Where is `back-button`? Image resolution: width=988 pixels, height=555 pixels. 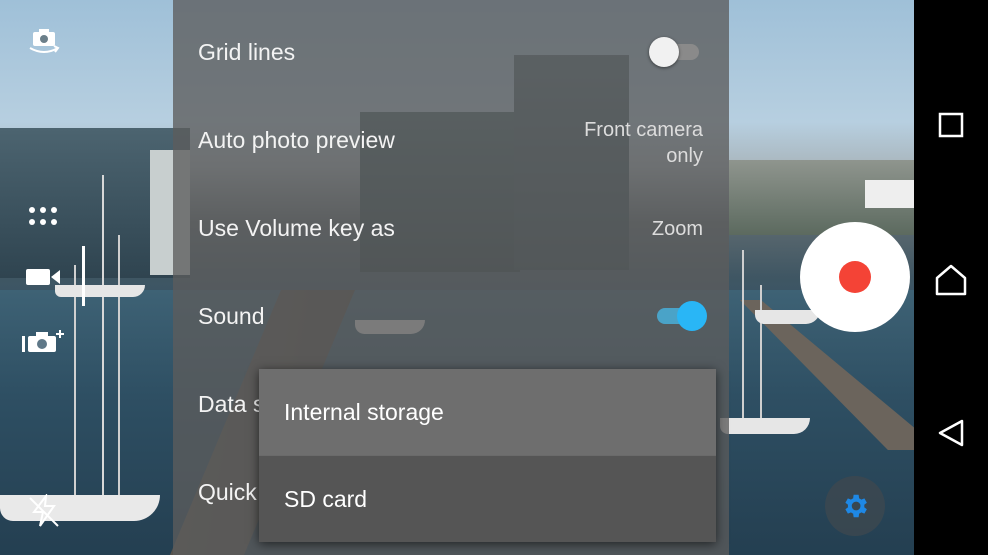 back-button is located at coordinates (951, 433).